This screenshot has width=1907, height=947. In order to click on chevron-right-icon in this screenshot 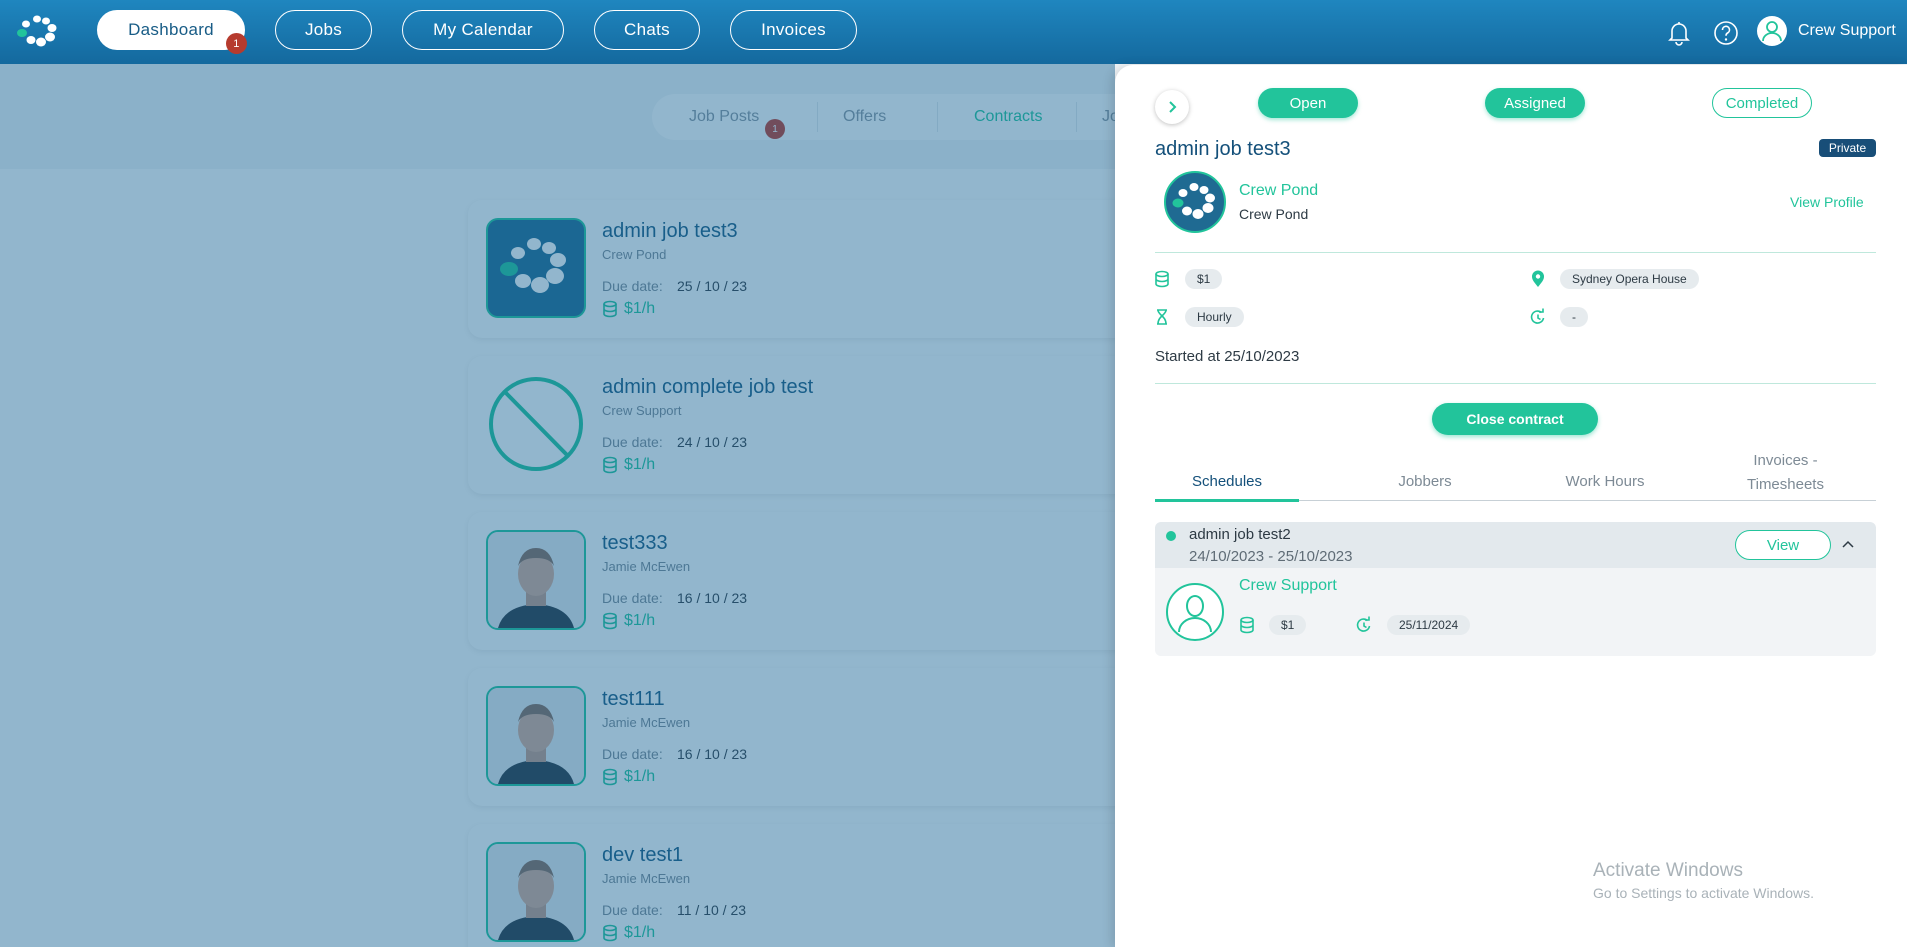, I will do `click(1173, 107)`.